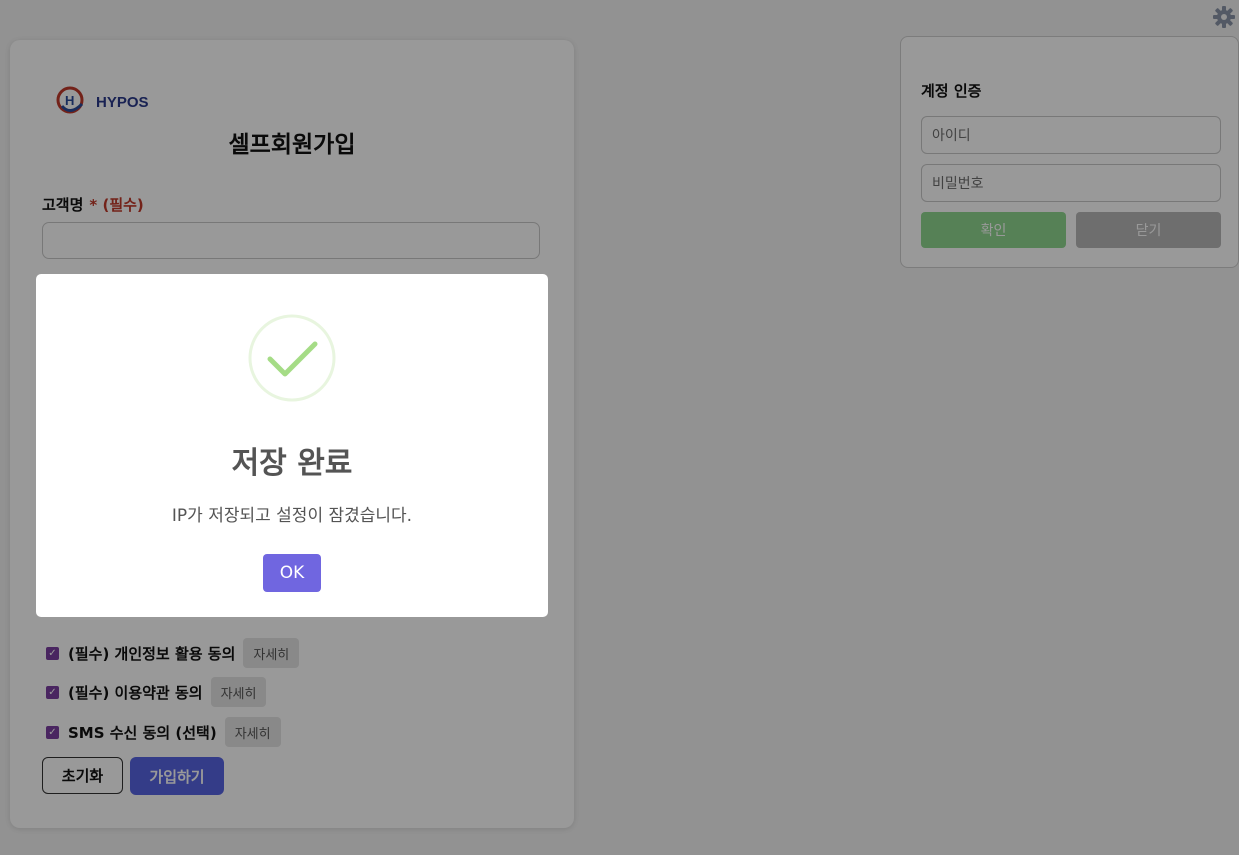 This screenshot has height=855, width=1239. Describe the element at coordinates (292, 516) in the screenshot. I see `dialog-message: IP가 저장되고 설정이 잠겼습니다.` at that location.